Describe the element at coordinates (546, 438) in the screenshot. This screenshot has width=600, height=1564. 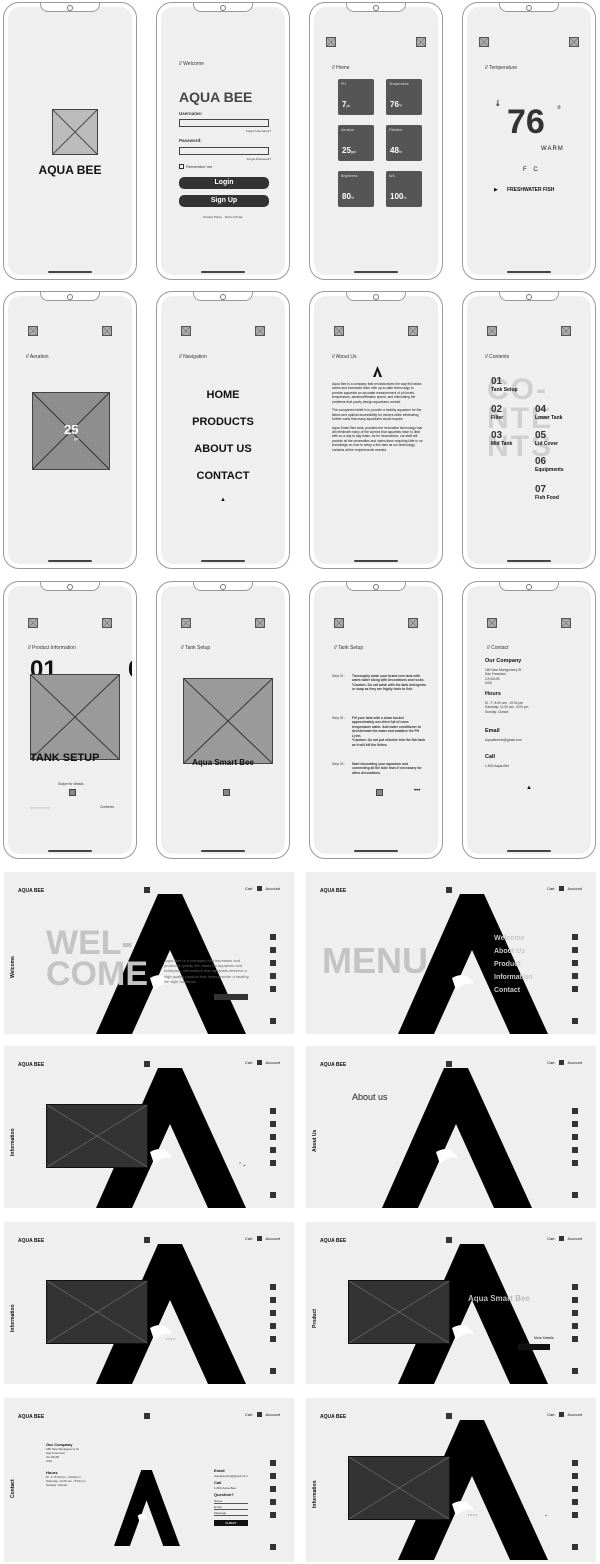
I see `contents-item: 05 Lid Cover` at that location.